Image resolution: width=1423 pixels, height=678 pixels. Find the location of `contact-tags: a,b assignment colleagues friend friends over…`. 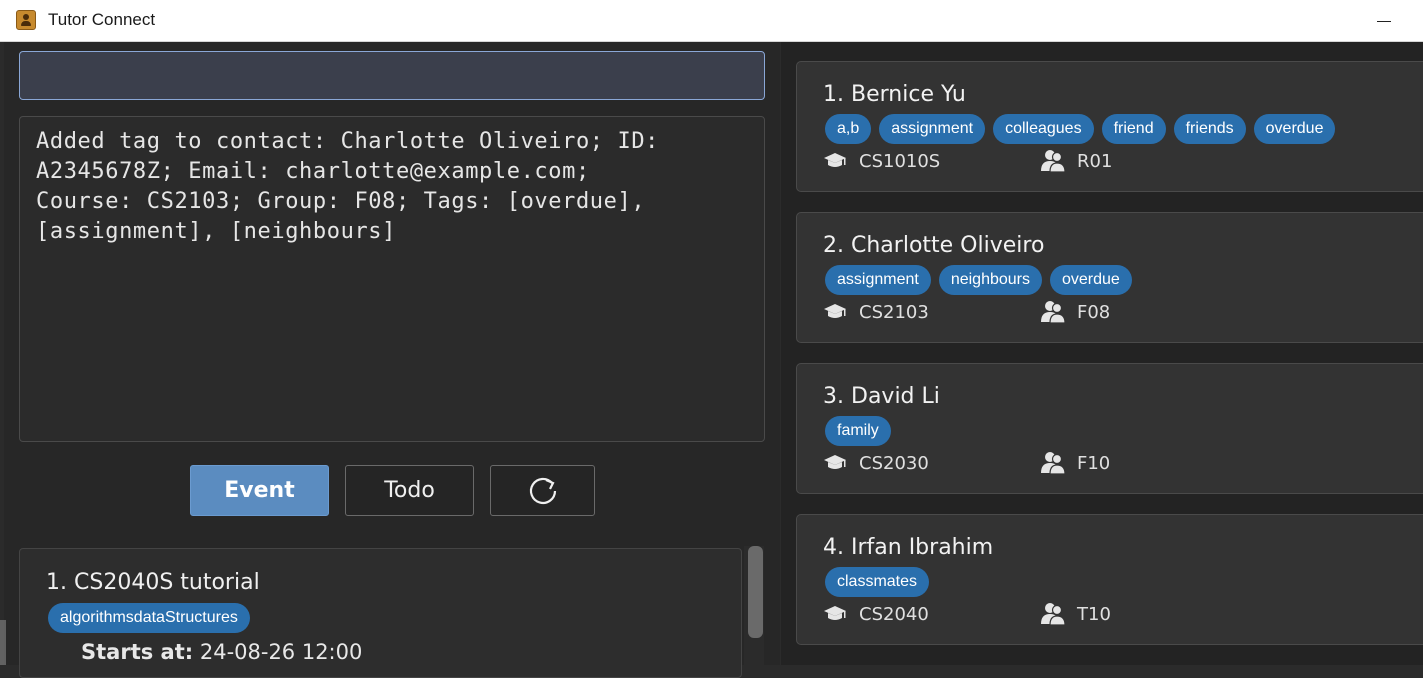

contact-tags: a,b assignment colleagues friend friends over… is located at coordinates (1084, 129).